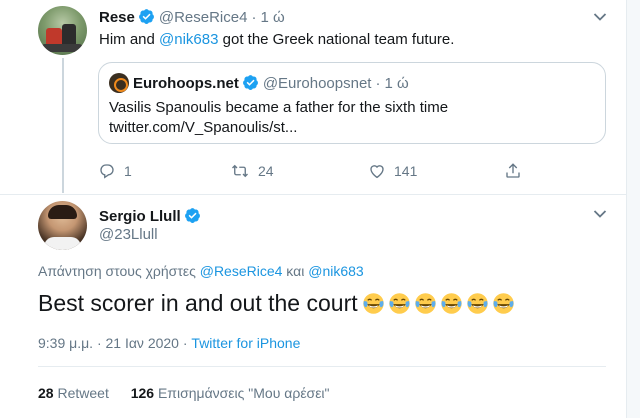  I want to click on like-count: 126, so click(142, 393).